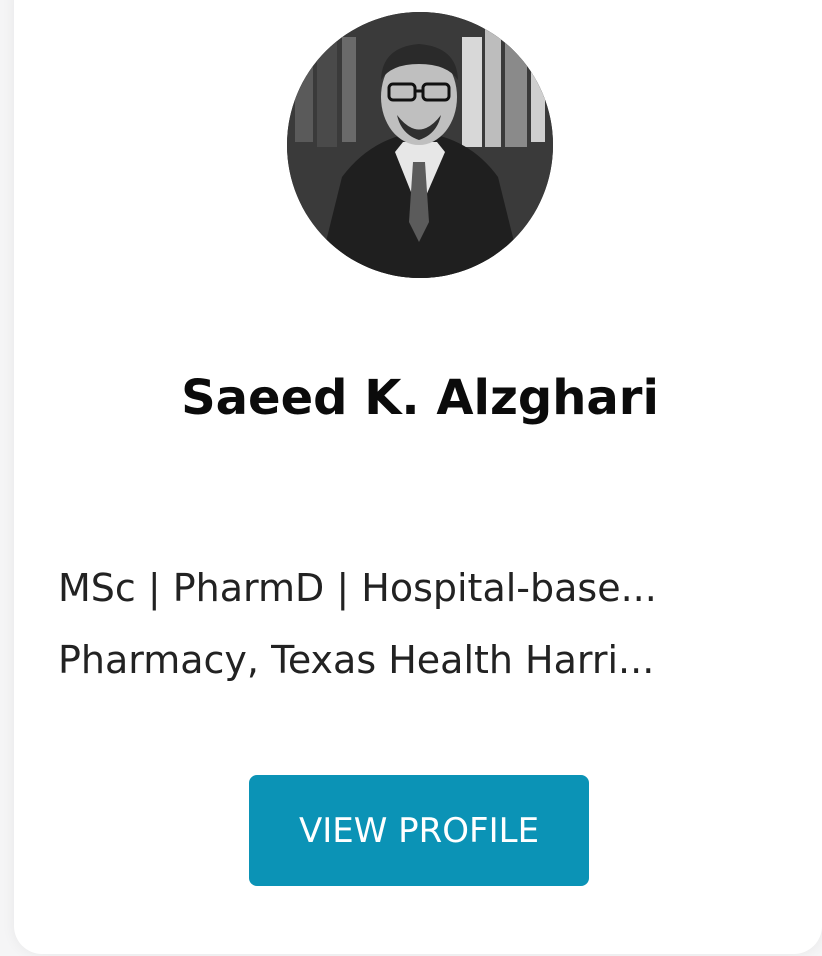  What do you see at coordinates (420, 145) in the screenshot?
I see `profile-avatar` at bounding box center [420, 145].